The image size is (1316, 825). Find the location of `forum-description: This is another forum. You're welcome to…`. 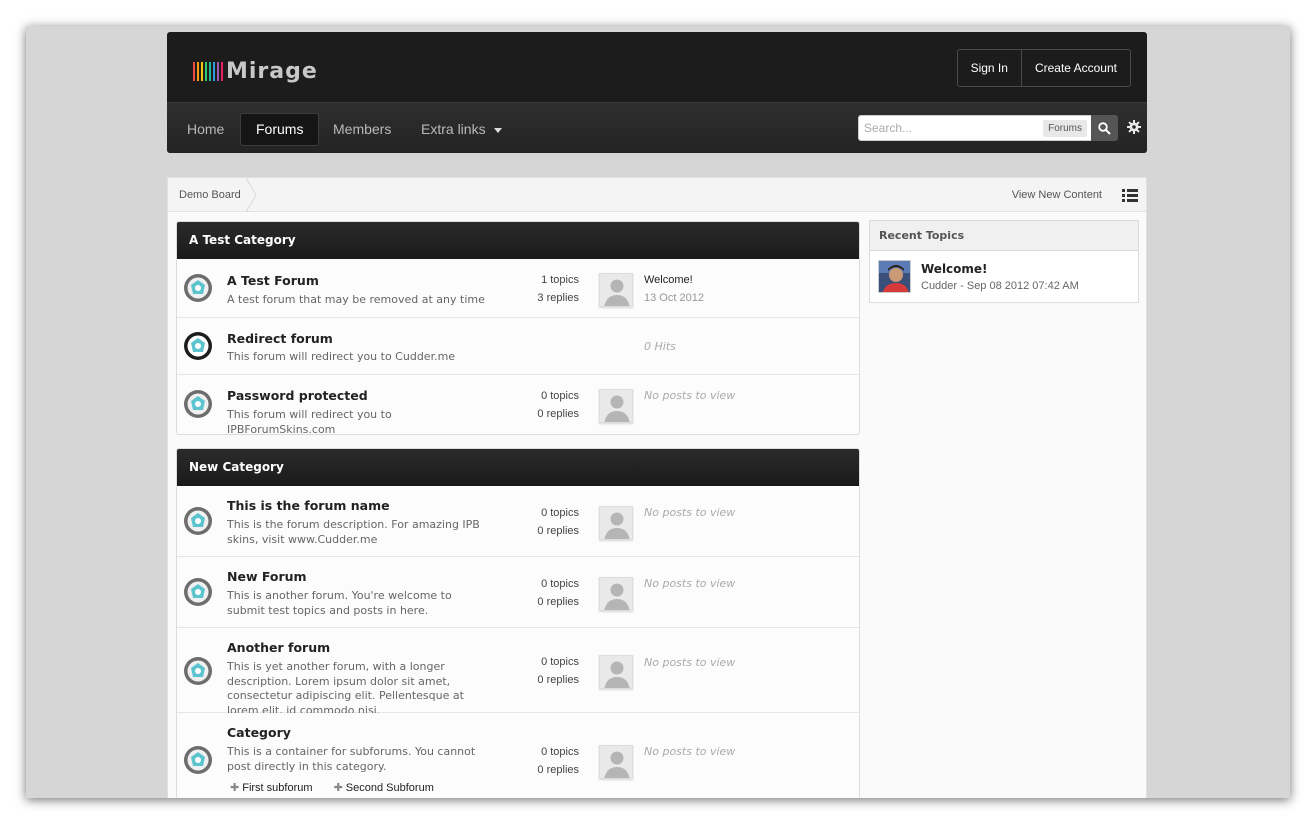

forum-description: This is another forum. You're welcome to… is located at coordinates (339, 603).